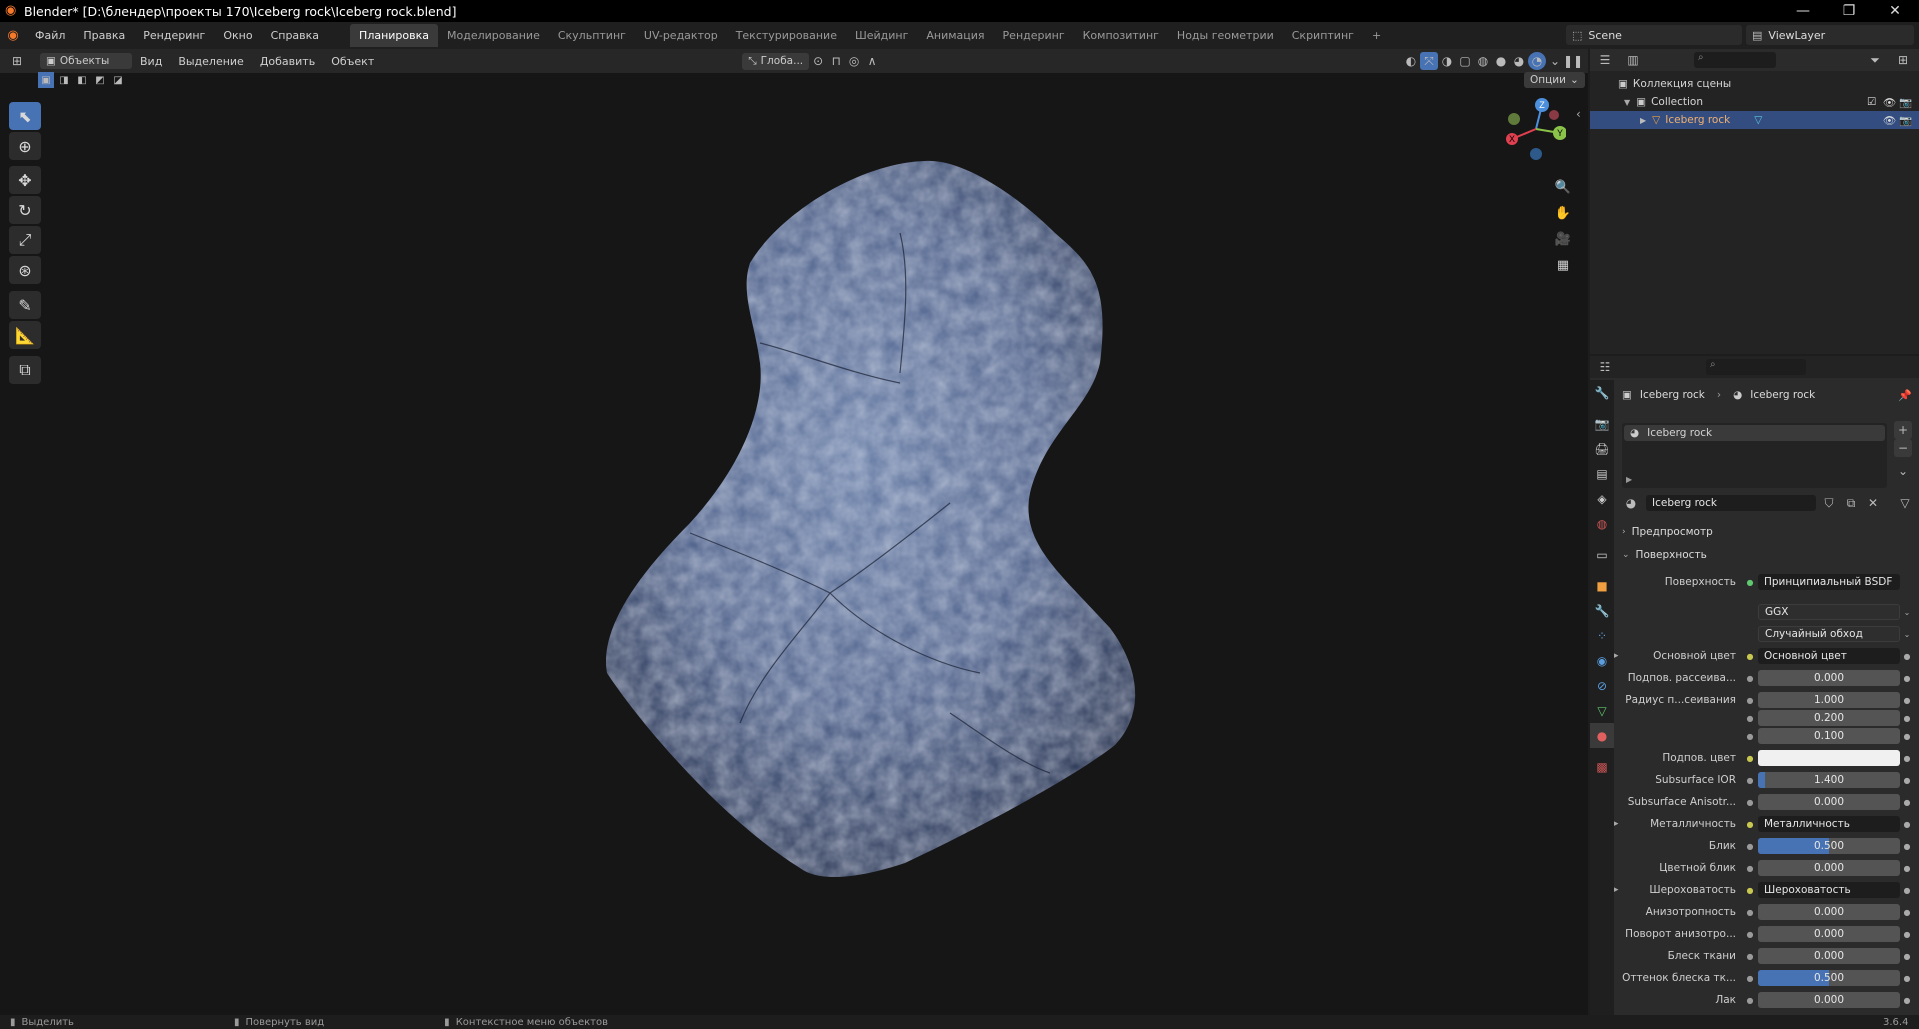 The width and height of the screenshot is (1919, 1029). I want to click on outliner-editor-icon: ☰, so click(1605, 60).